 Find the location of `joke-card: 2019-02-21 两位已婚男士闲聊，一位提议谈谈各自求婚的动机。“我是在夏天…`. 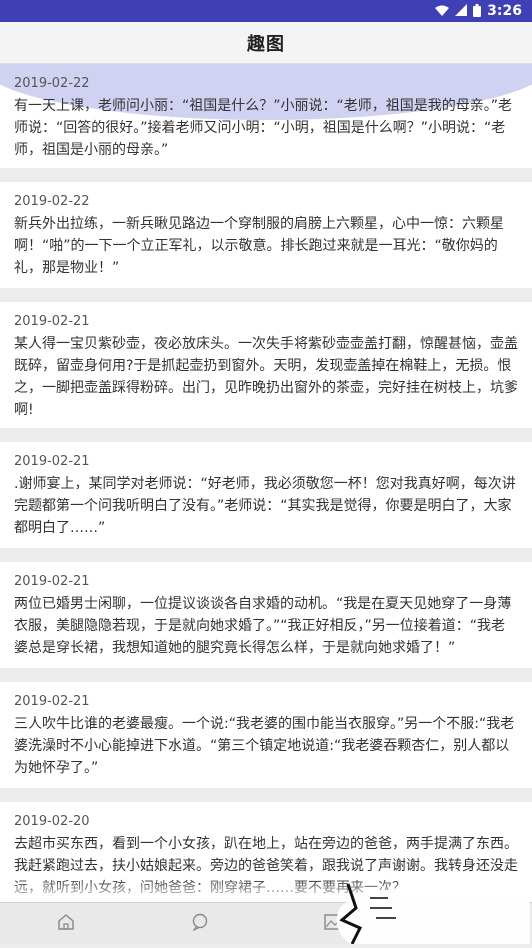

joke-card: 2019-02-21 两位已婚男士闲聊，一位提议谈谈各自求婚的动机。“我是在夏天… is located at coordinates (266, 615).